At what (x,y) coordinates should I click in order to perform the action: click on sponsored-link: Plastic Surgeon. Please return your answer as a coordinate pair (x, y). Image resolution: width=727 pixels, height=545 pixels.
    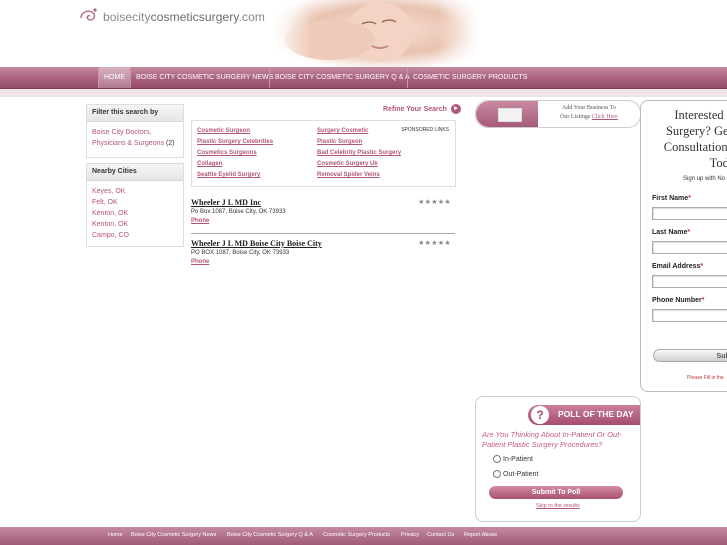
    Looking at the image, I should click on (339, 142).